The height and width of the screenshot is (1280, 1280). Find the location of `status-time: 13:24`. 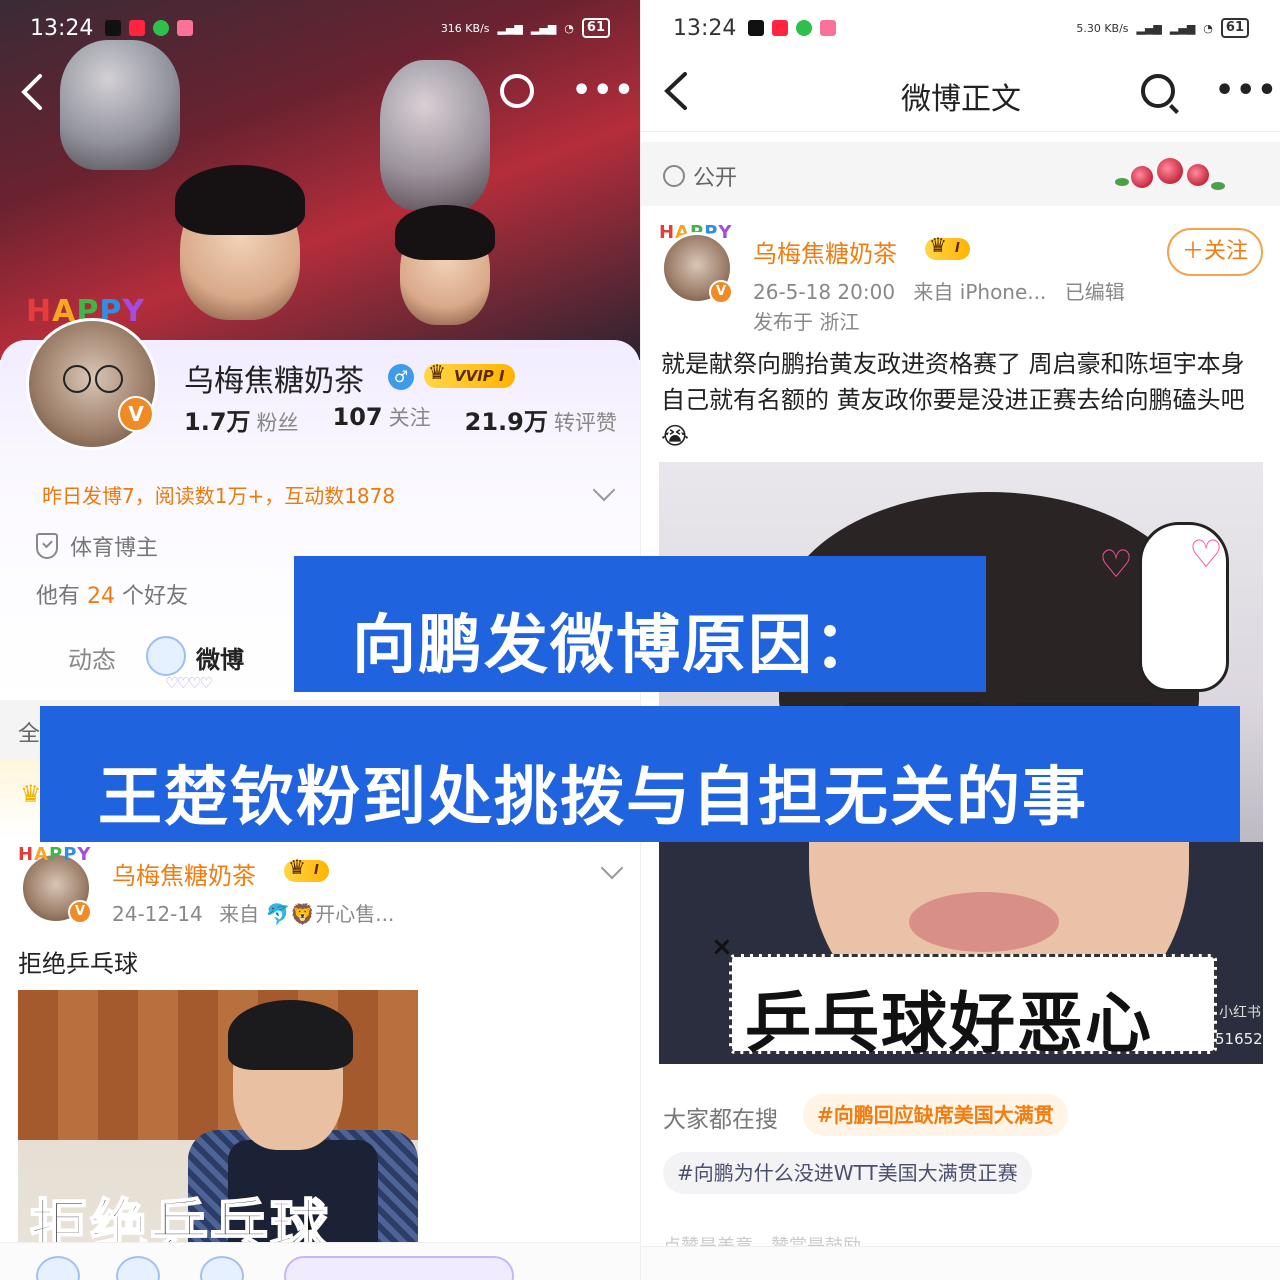

status-time: 13:24 is located at coordinates (62, 28).